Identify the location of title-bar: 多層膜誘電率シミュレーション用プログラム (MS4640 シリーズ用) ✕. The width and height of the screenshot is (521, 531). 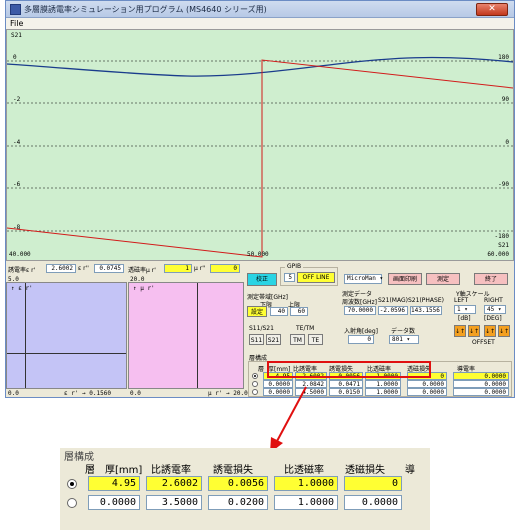
(260, 9).